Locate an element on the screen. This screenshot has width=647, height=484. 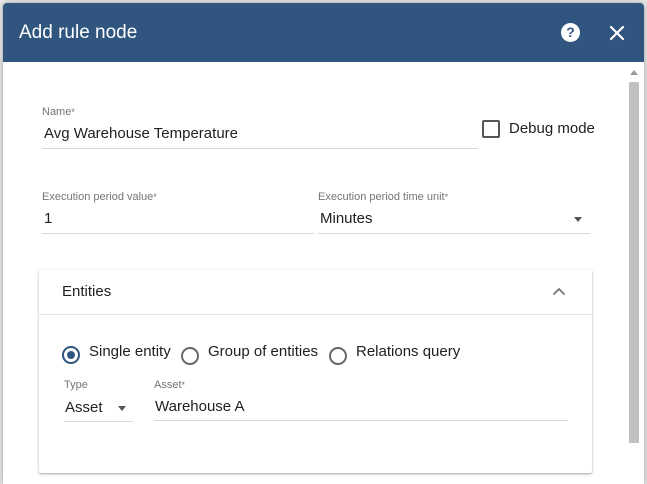
execution-period-value-input: 1 is located at coordinates (48, 219).